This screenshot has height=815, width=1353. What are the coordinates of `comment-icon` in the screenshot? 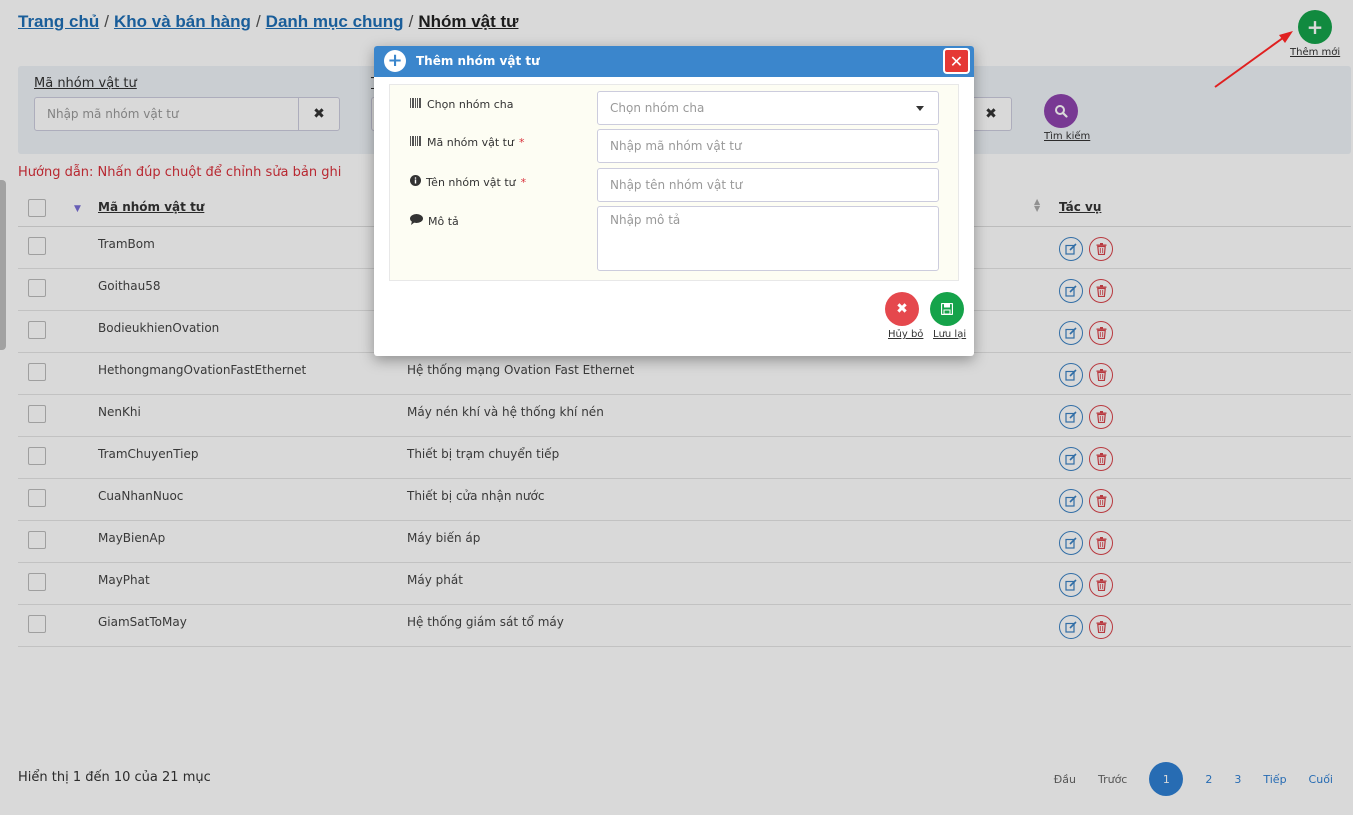 It's located at (416, 221).